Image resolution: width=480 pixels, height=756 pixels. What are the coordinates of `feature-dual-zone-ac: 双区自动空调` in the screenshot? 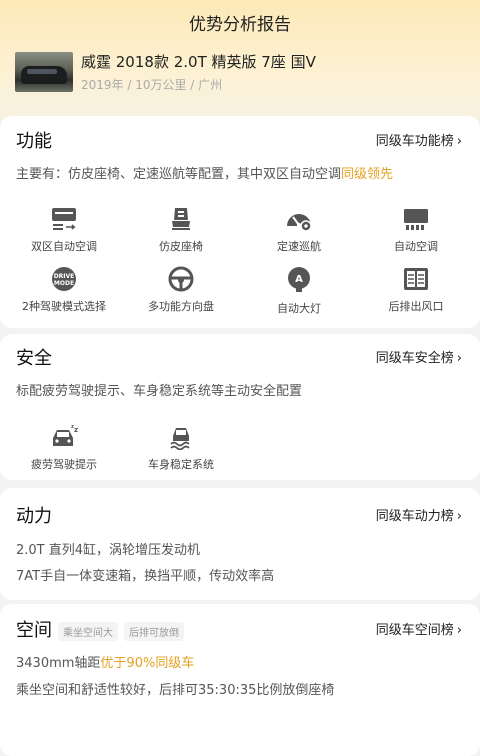 It's located at (64, 230).